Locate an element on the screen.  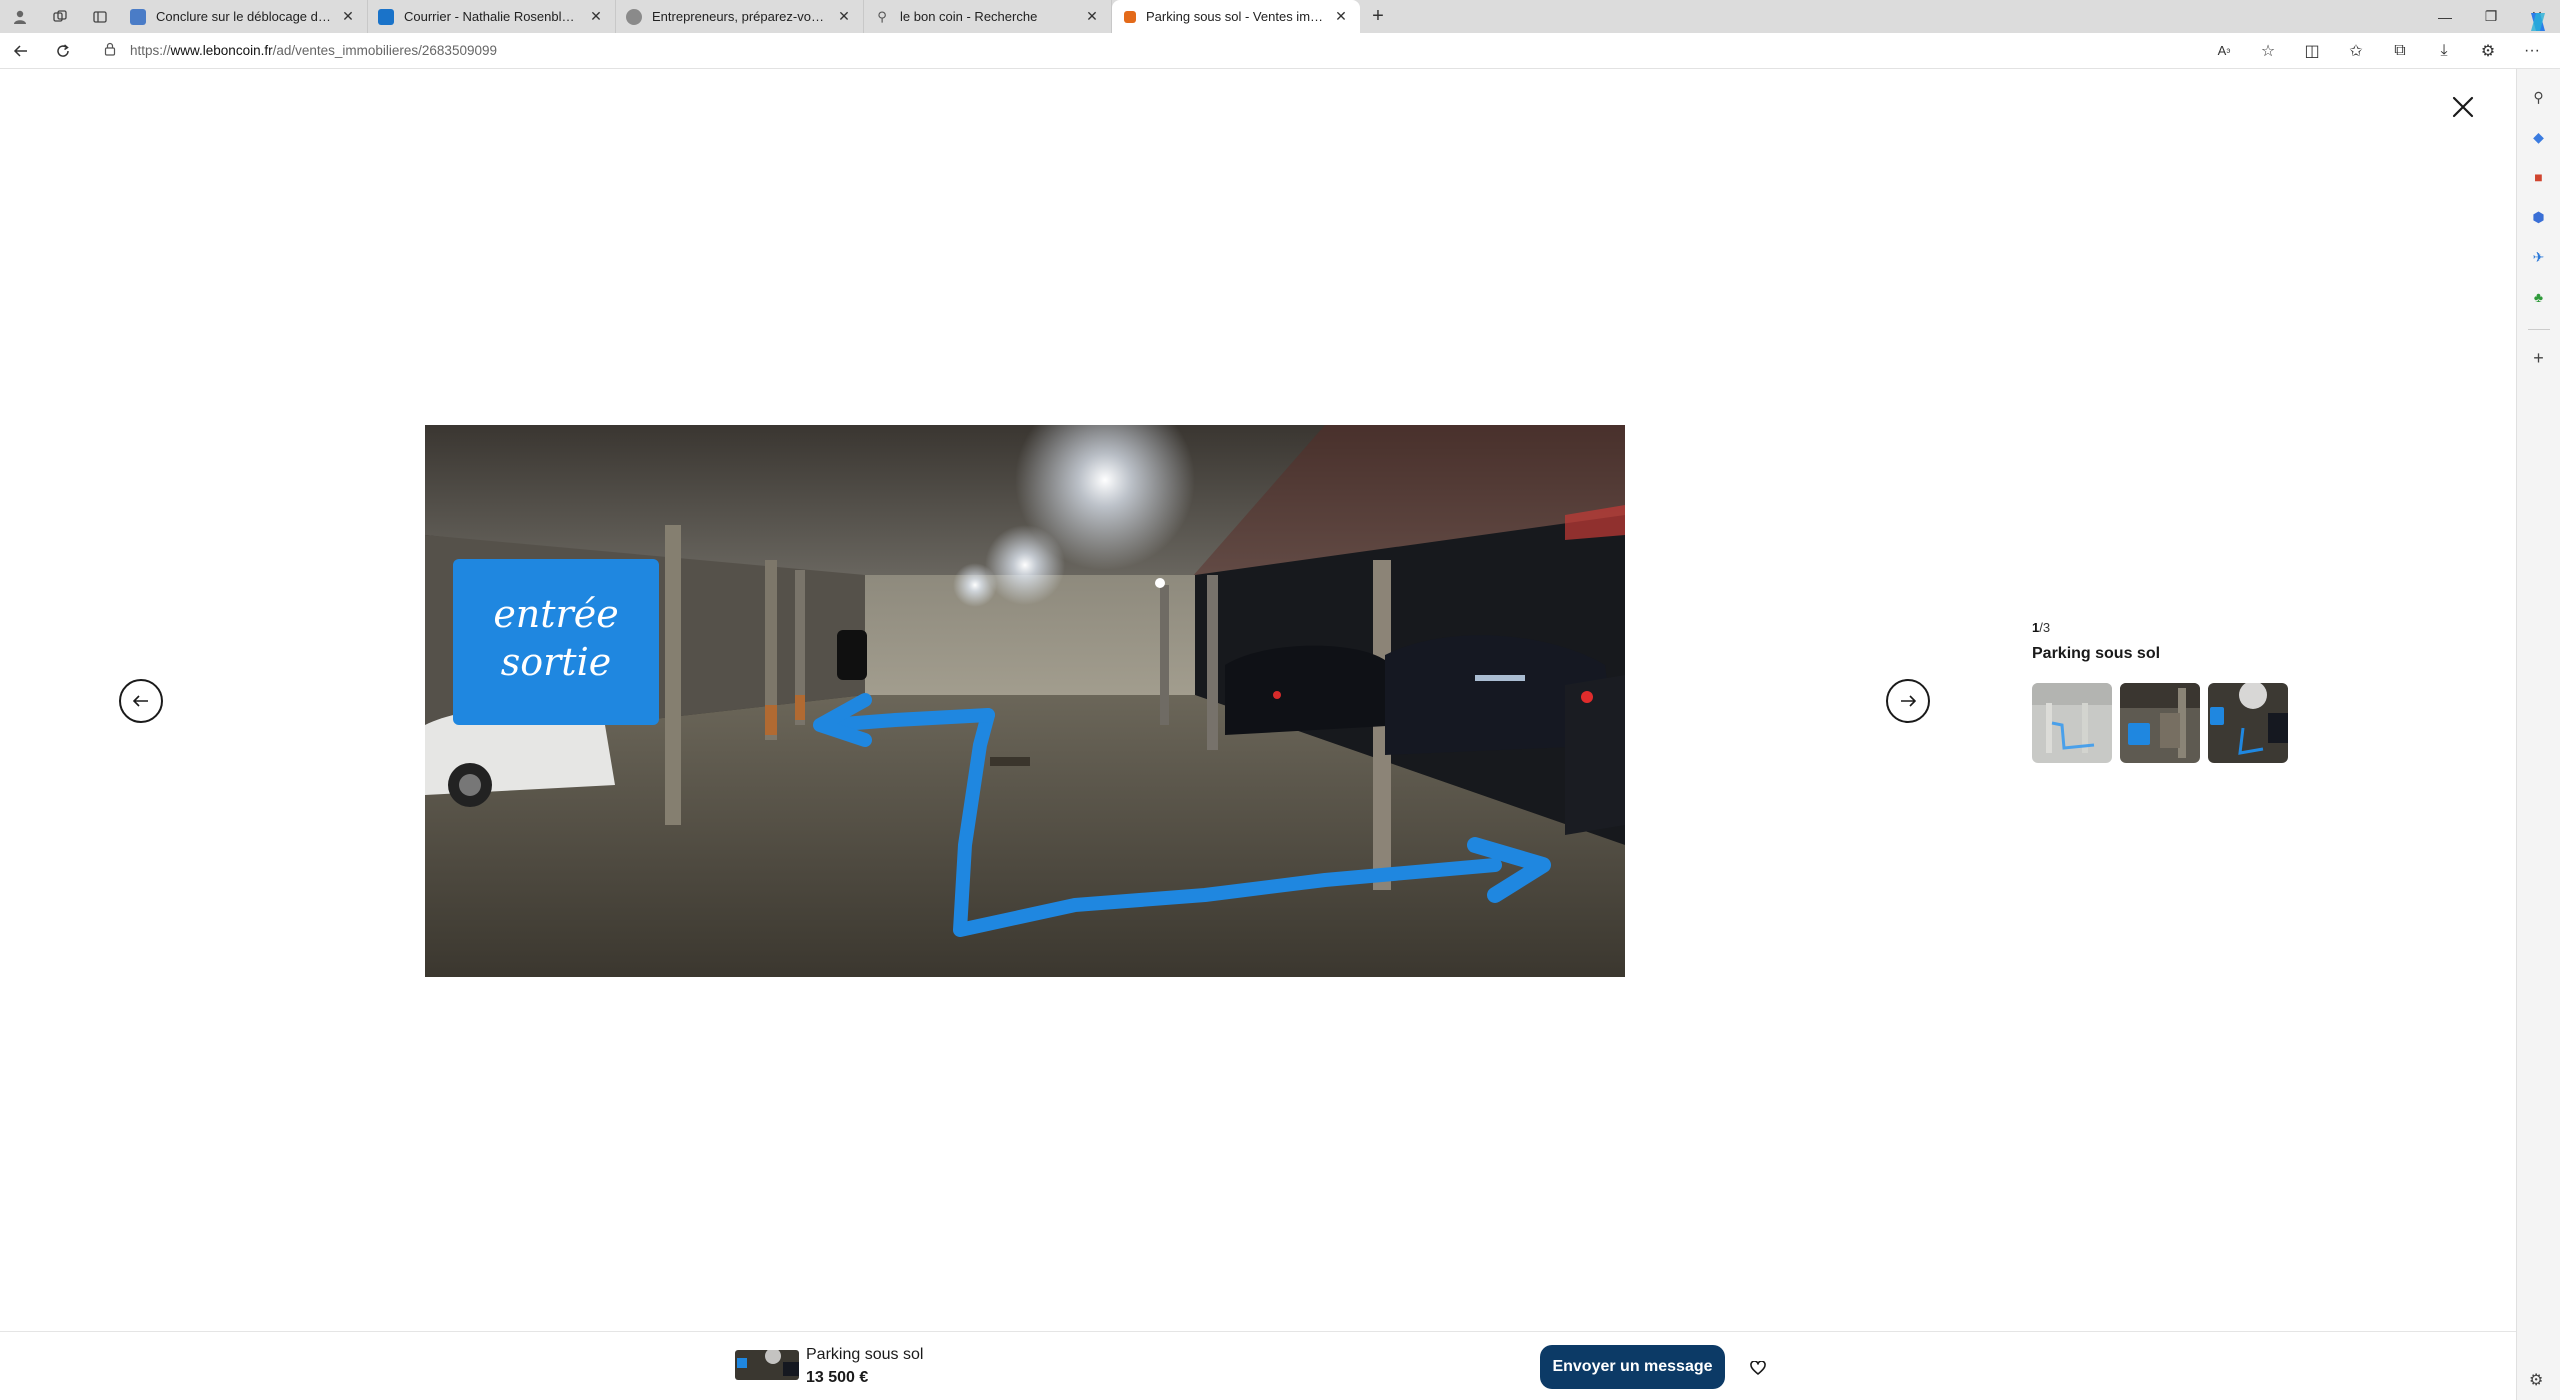
send-icon: ✈ is located at coordinates (2539, 257).